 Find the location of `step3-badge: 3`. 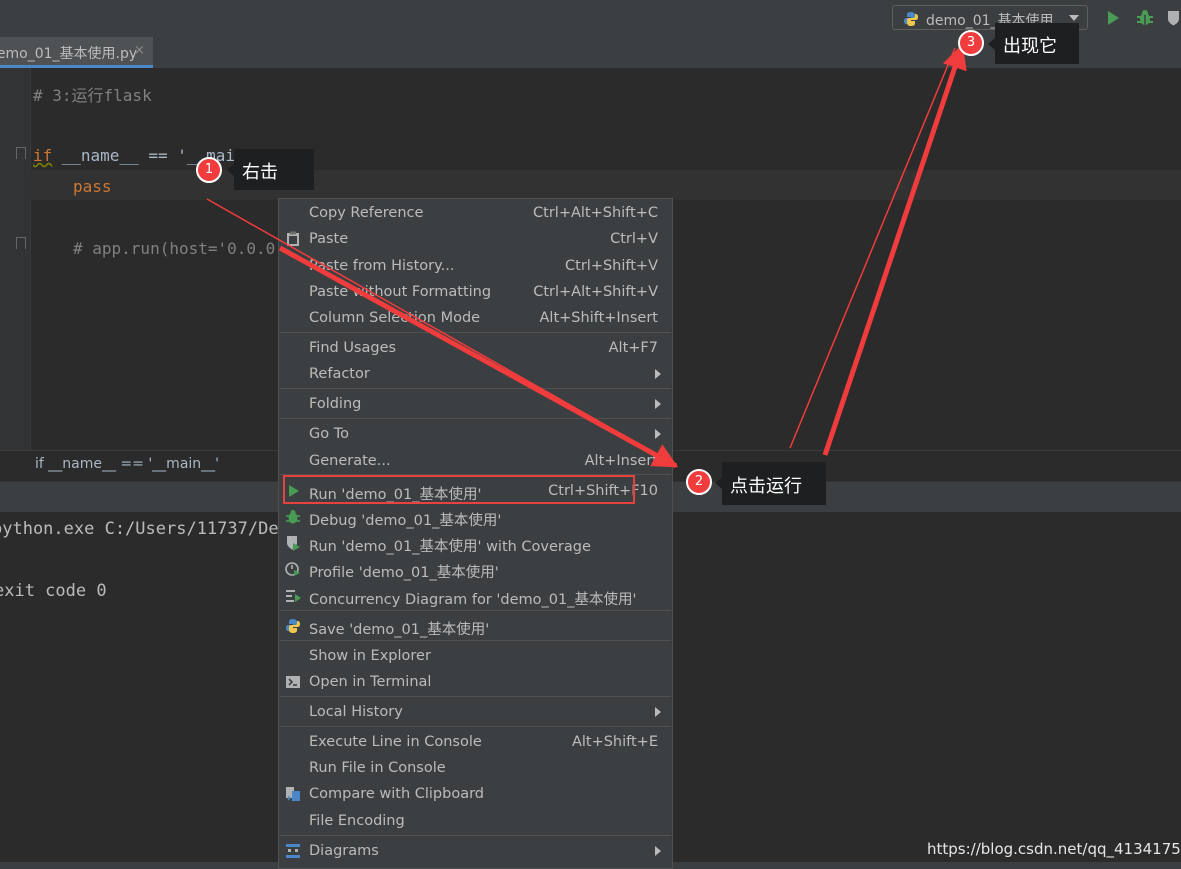

step3-badge: 3 is located at coordinates (971, 43).